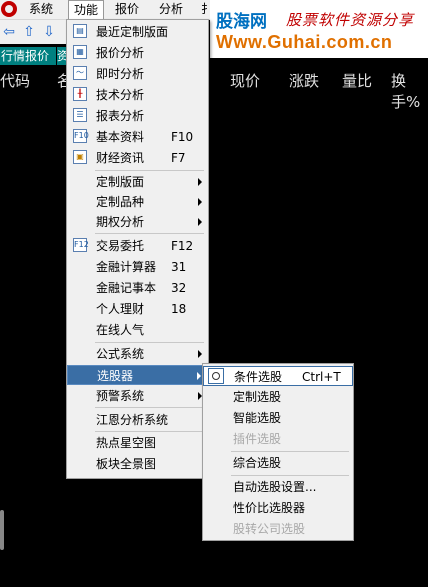  I want to click on down-arrow-icon: ⇩, so click(49, 32).